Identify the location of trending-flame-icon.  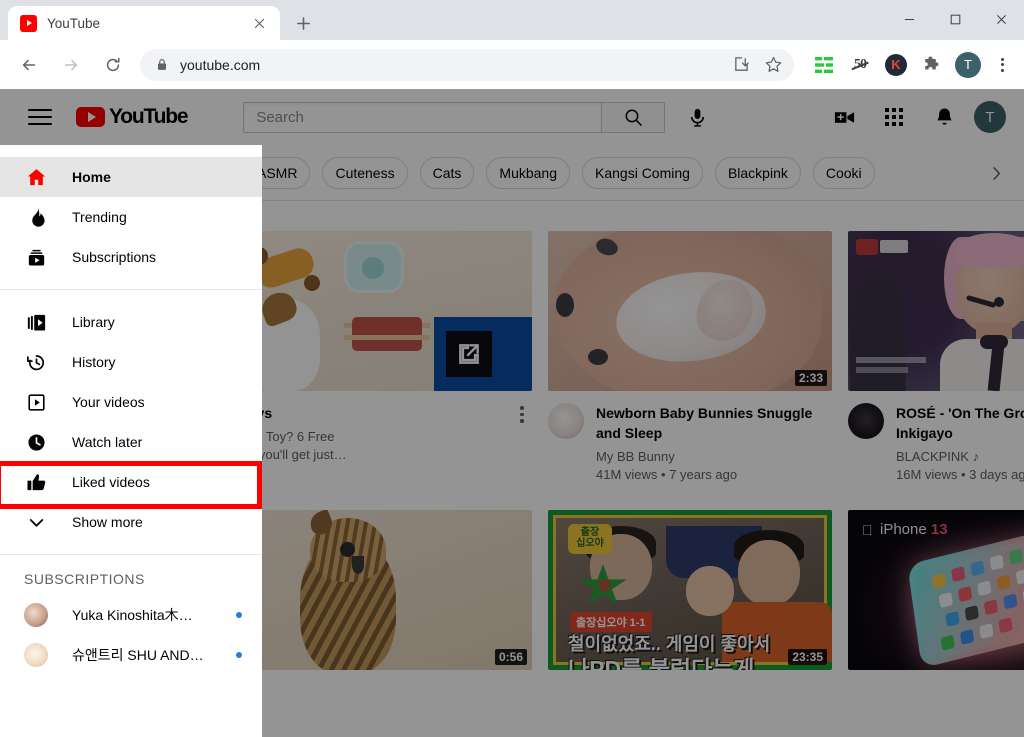
(36, 217).